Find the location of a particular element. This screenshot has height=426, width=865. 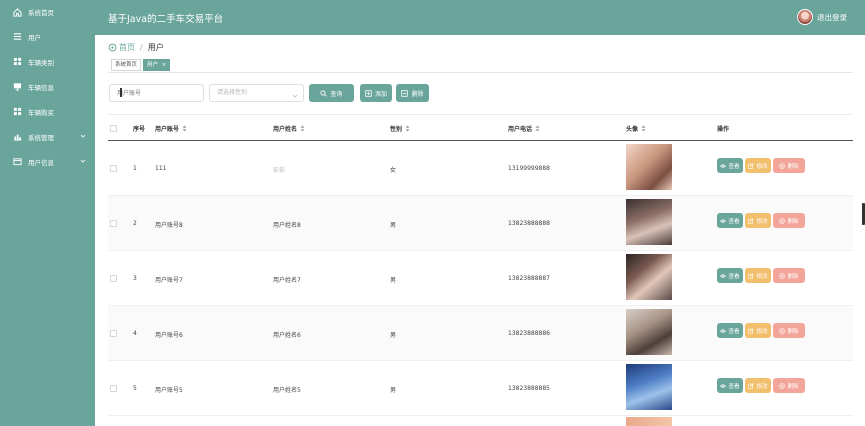

cell-index: 4 is located at coordinates (135, 333).